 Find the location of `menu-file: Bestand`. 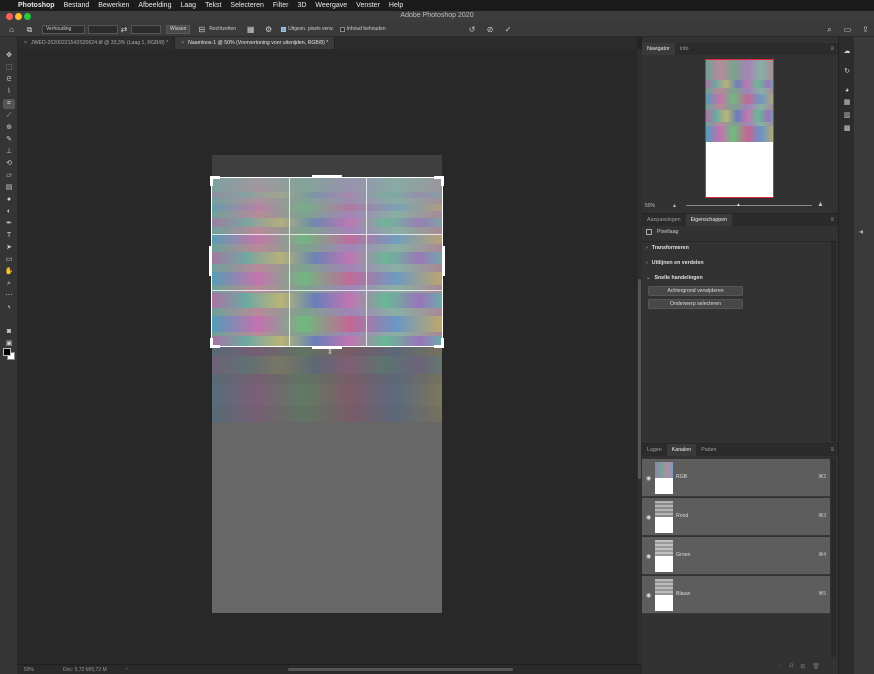

menu-file: Bestand is located at coordinates (77, 5).